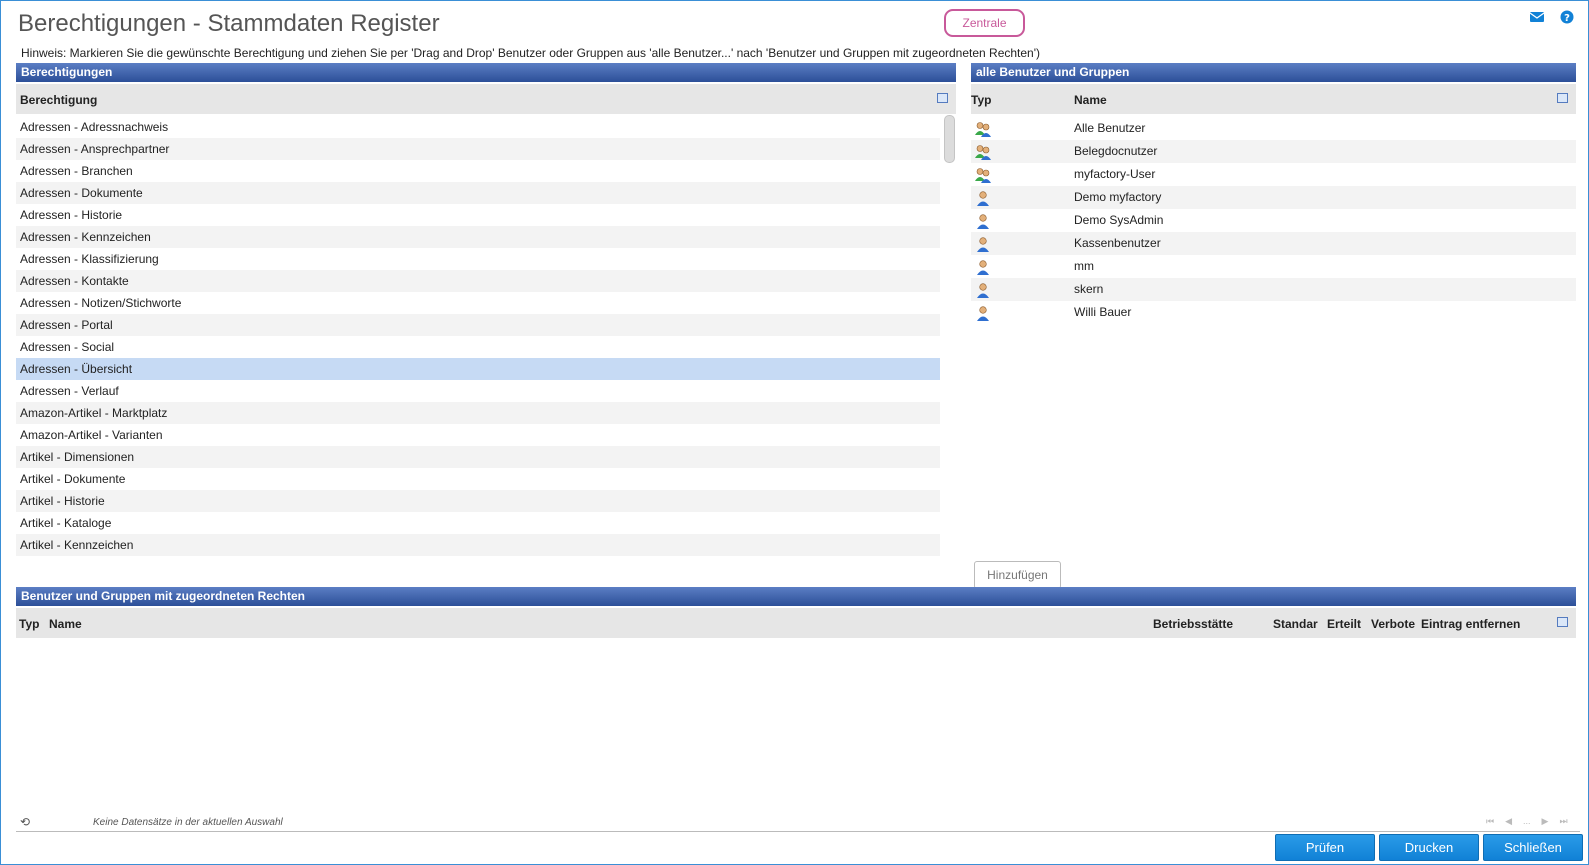 This screenshot has width=1589, height=865. What do you see at coordinates (478, 281) in the screenshot?
I see `permission-item: Adressen - Kontakte` at bounding box center [478, 281].